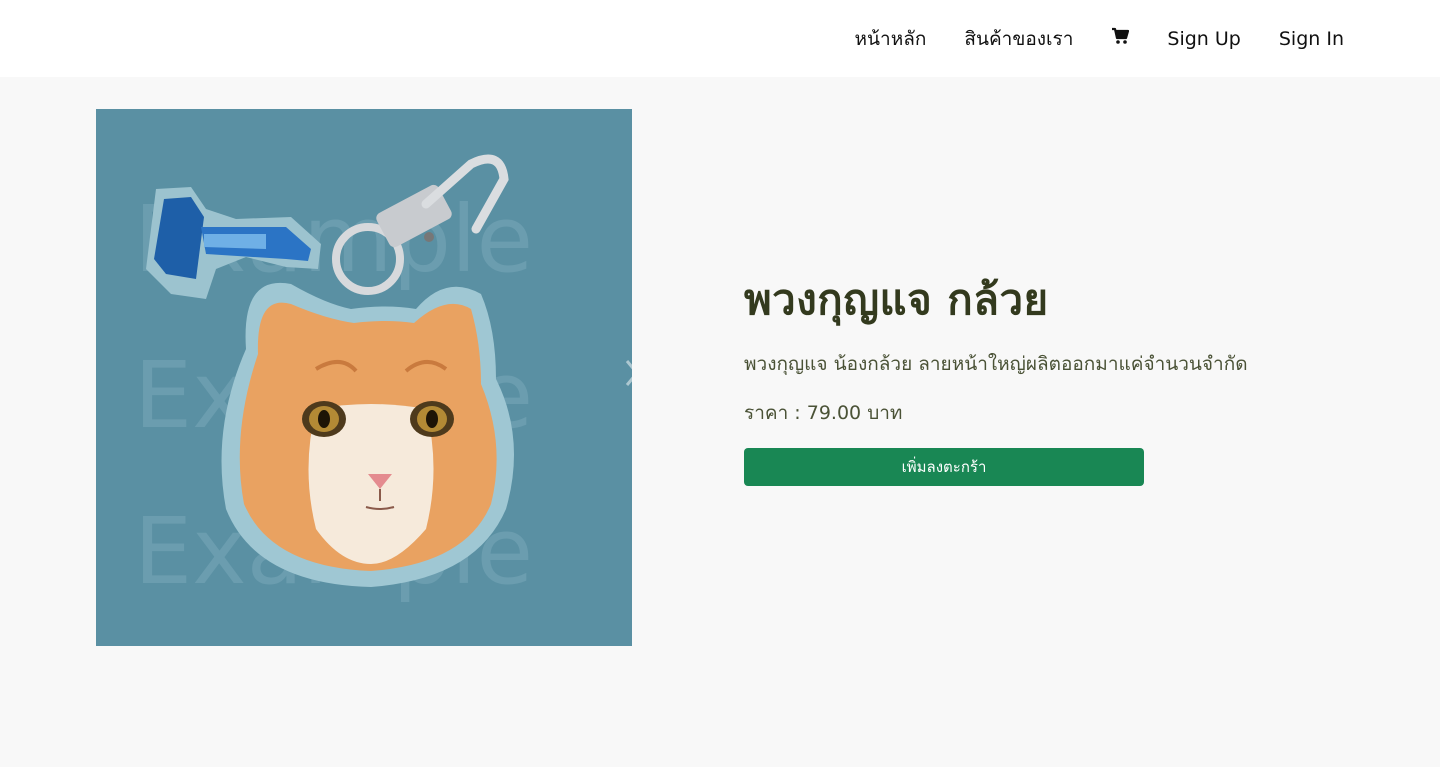  What do you see at coordinates (1018, 39) in the screenshot?
I see `nav-item-products: สินค้าของเรา` at bounding box center [1018, 39].